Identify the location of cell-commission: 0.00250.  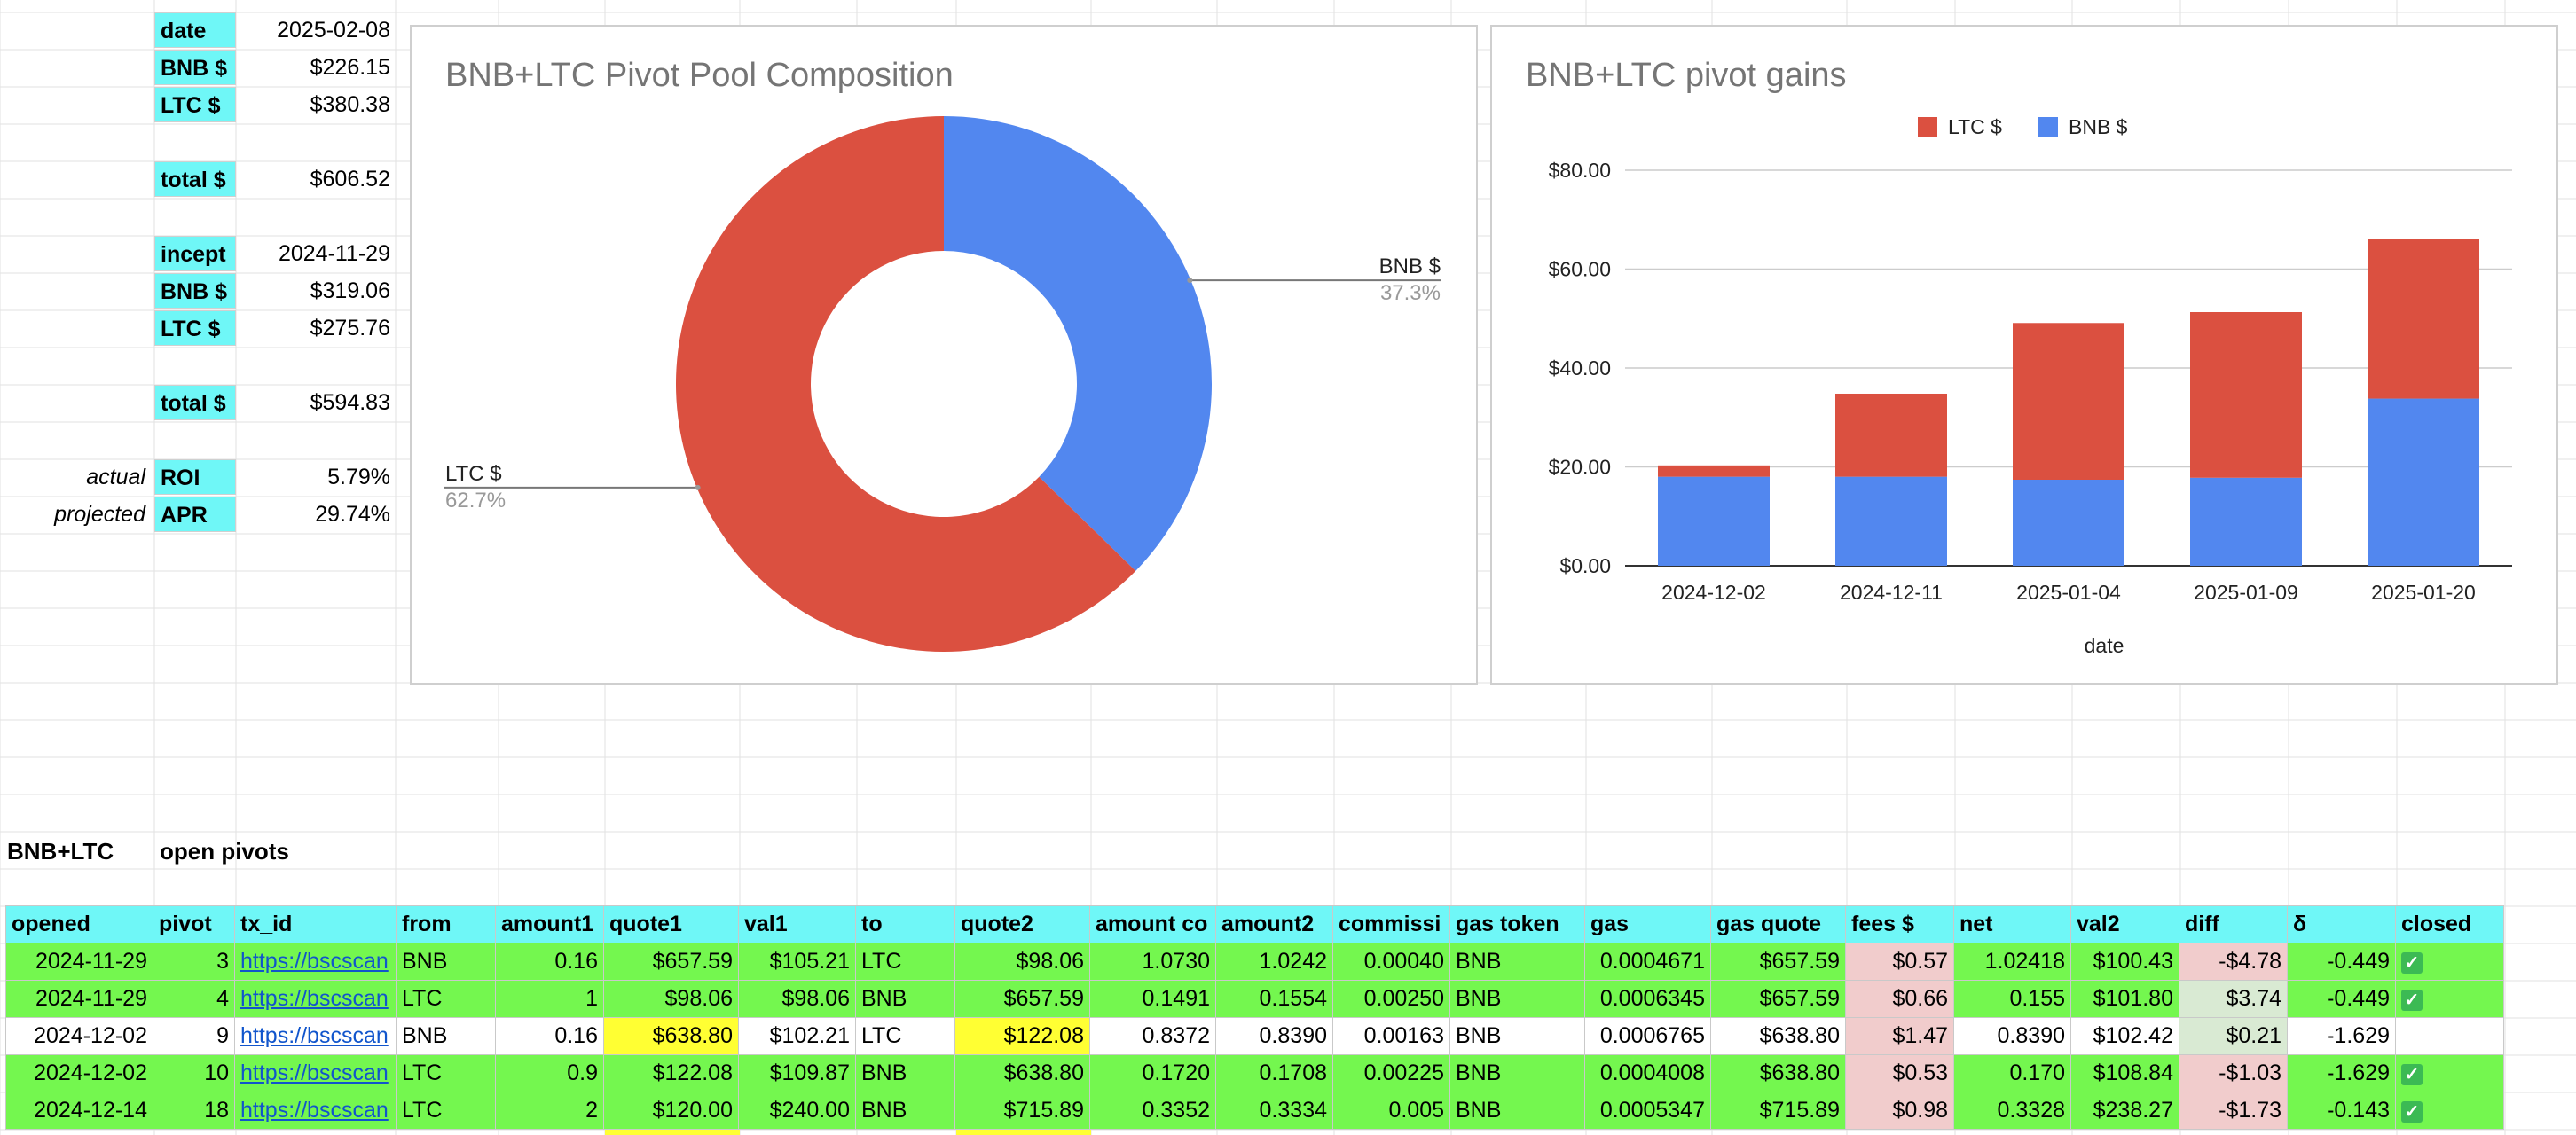
(1391, 999).